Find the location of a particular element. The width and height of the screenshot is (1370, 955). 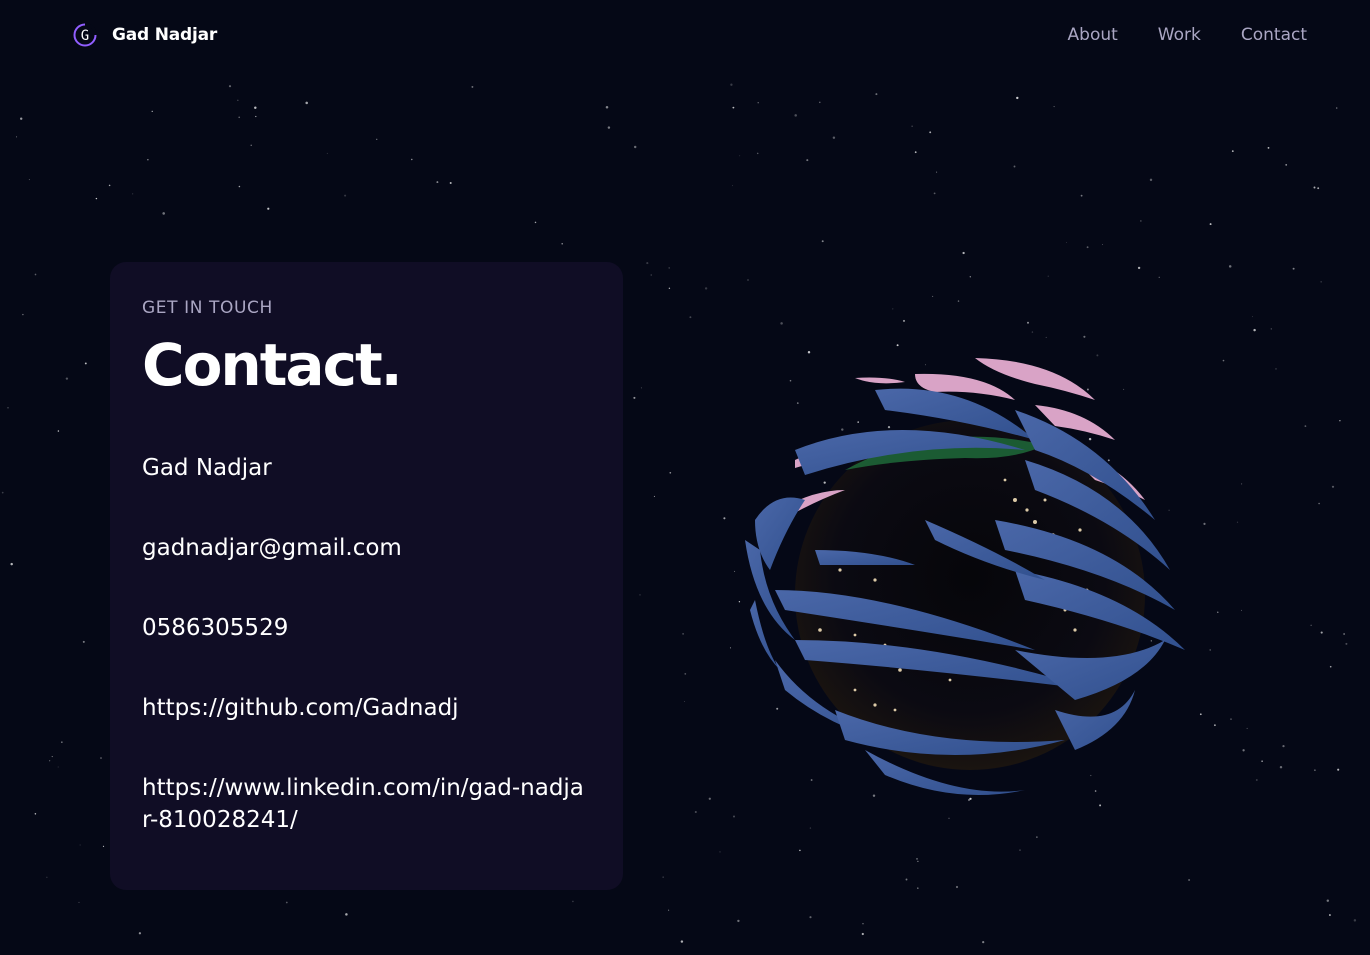

globe-icon is located at coordinates (965, 576).